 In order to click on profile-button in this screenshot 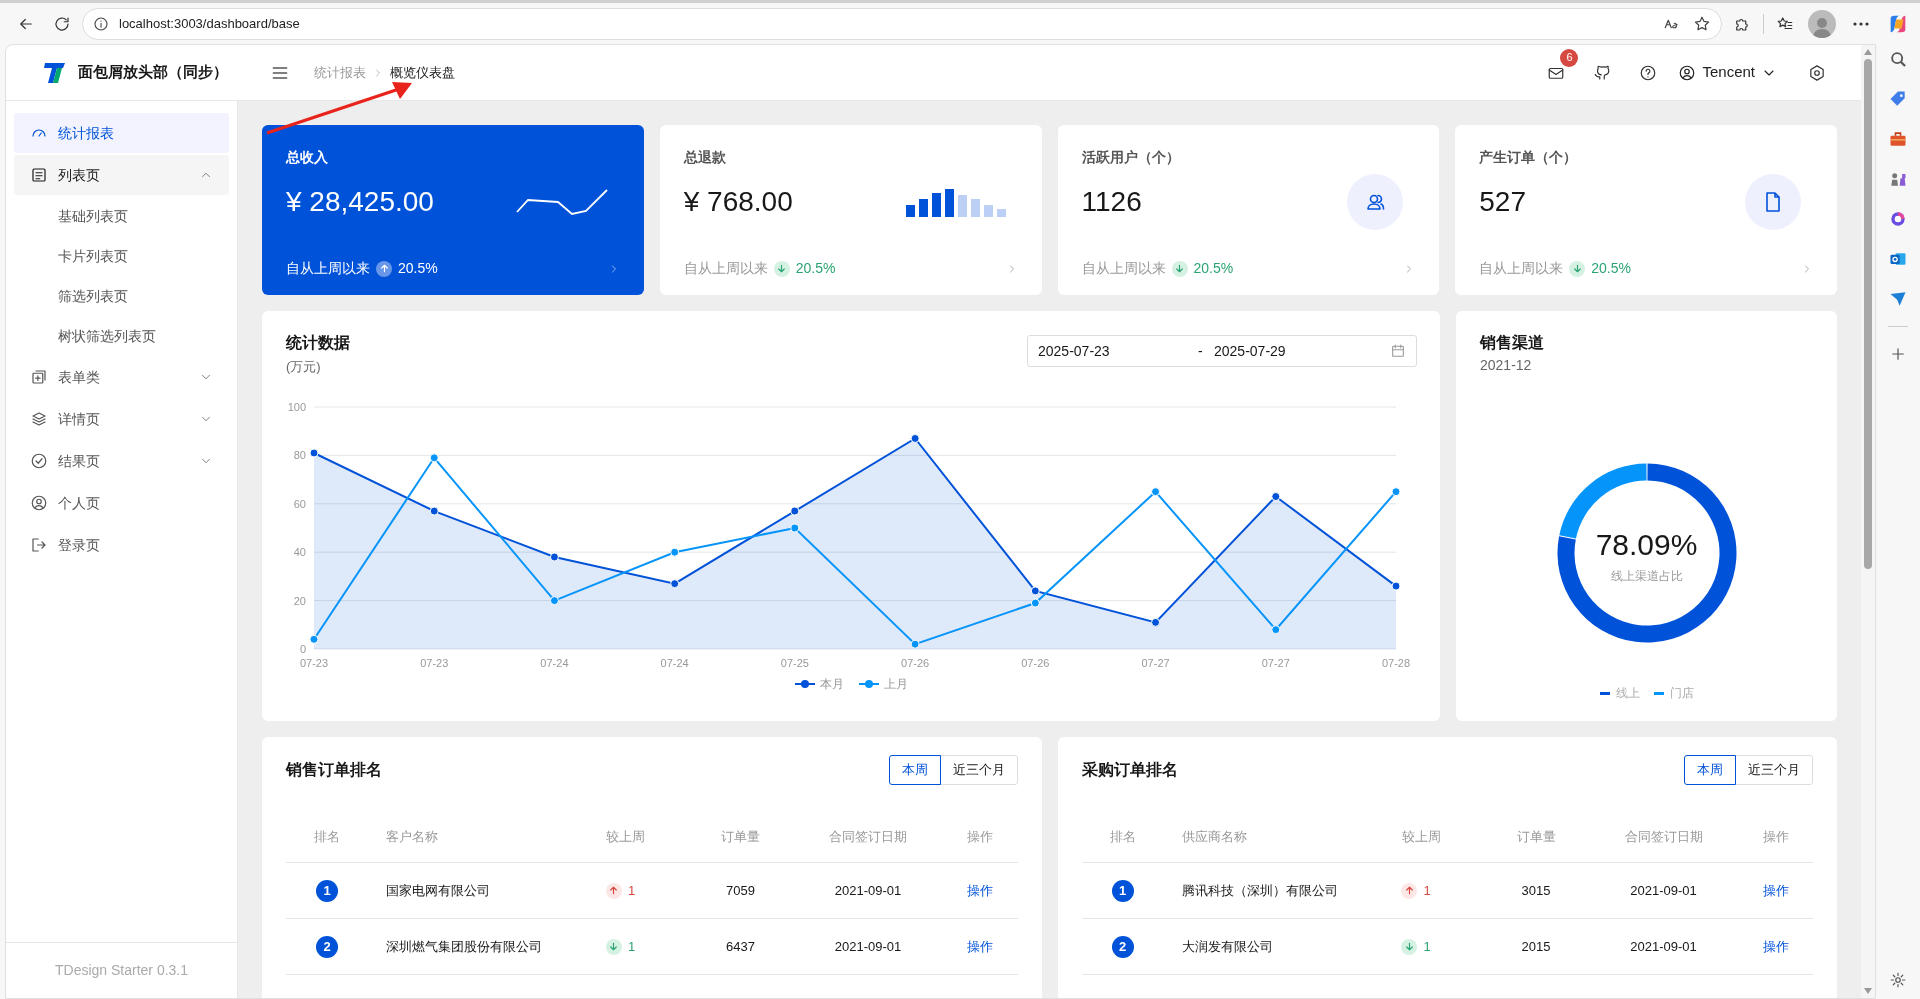, I will do `click(1822, 23)`.